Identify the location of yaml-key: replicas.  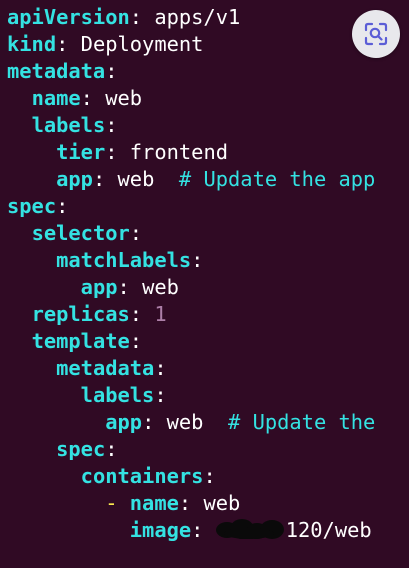
(80, 314).